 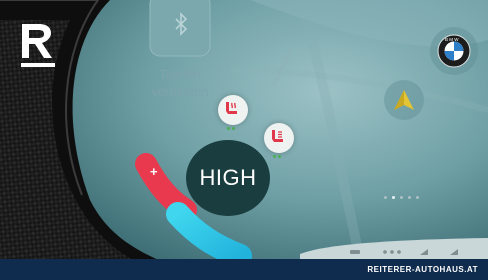 What do you see at coordinates (280, 151) in the screenshot?
I see `seat-ventilation-level-dots` at bounding box center [280, 151].